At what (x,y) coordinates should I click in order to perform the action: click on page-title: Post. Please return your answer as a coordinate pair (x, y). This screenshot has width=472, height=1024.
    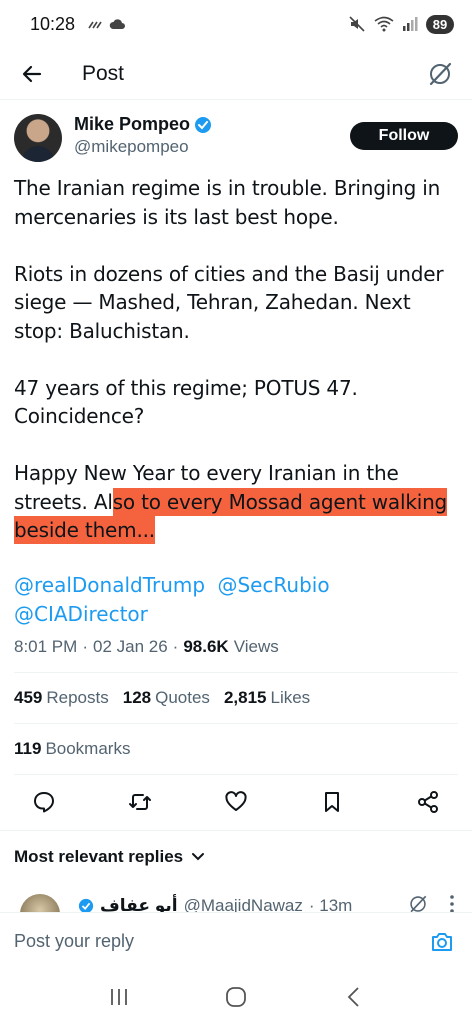
    Looking at the image, I should click on (103, 73).